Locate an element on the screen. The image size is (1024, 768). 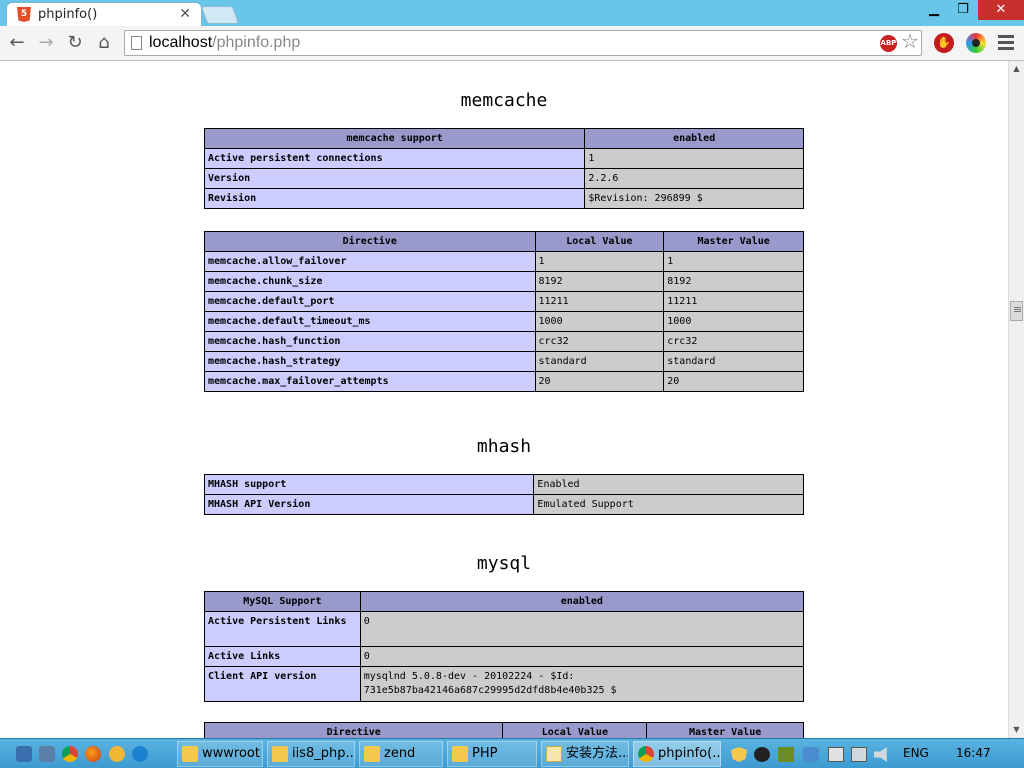
table-row: Revision $Revision: 296899 $ is located at coordinates (503, 198).